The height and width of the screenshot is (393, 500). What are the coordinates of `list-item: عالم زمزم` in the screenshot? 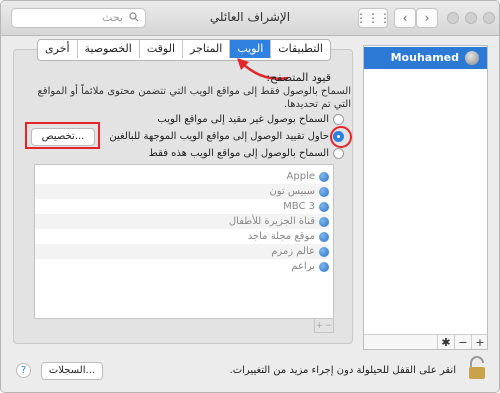 It's located at (182, 251).